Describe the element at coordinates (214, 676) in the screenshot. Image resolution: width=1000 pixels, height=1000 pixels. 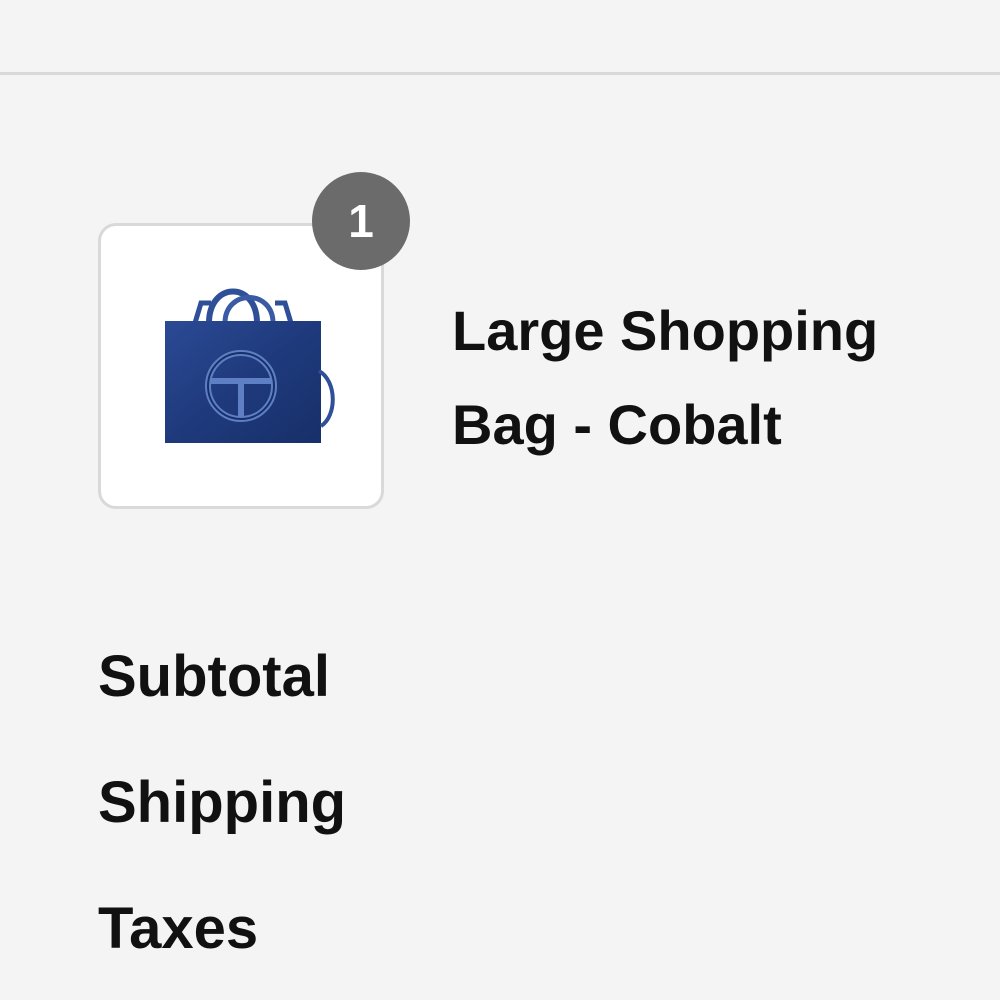
I see `subtotal-label: Subtotal` at that location.